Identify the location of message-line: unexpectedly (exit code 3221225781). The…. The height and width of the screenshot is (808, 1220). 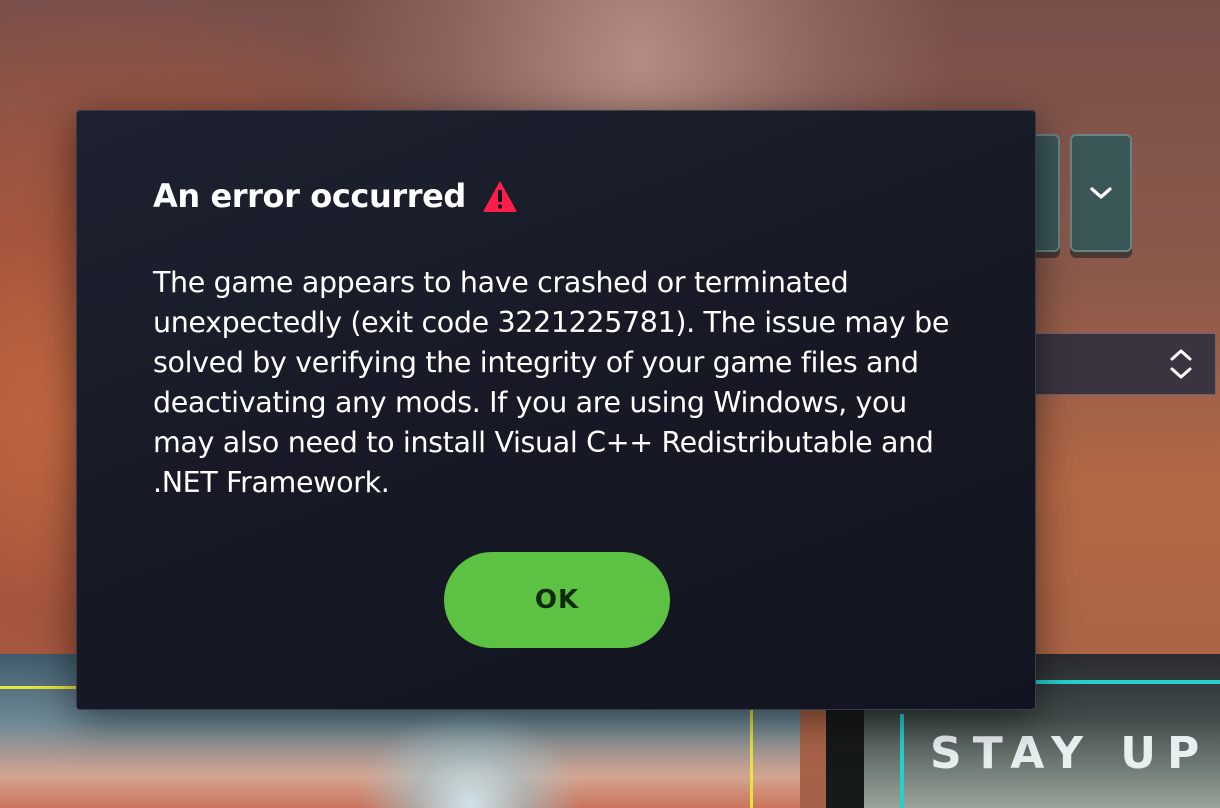
(551, 322).